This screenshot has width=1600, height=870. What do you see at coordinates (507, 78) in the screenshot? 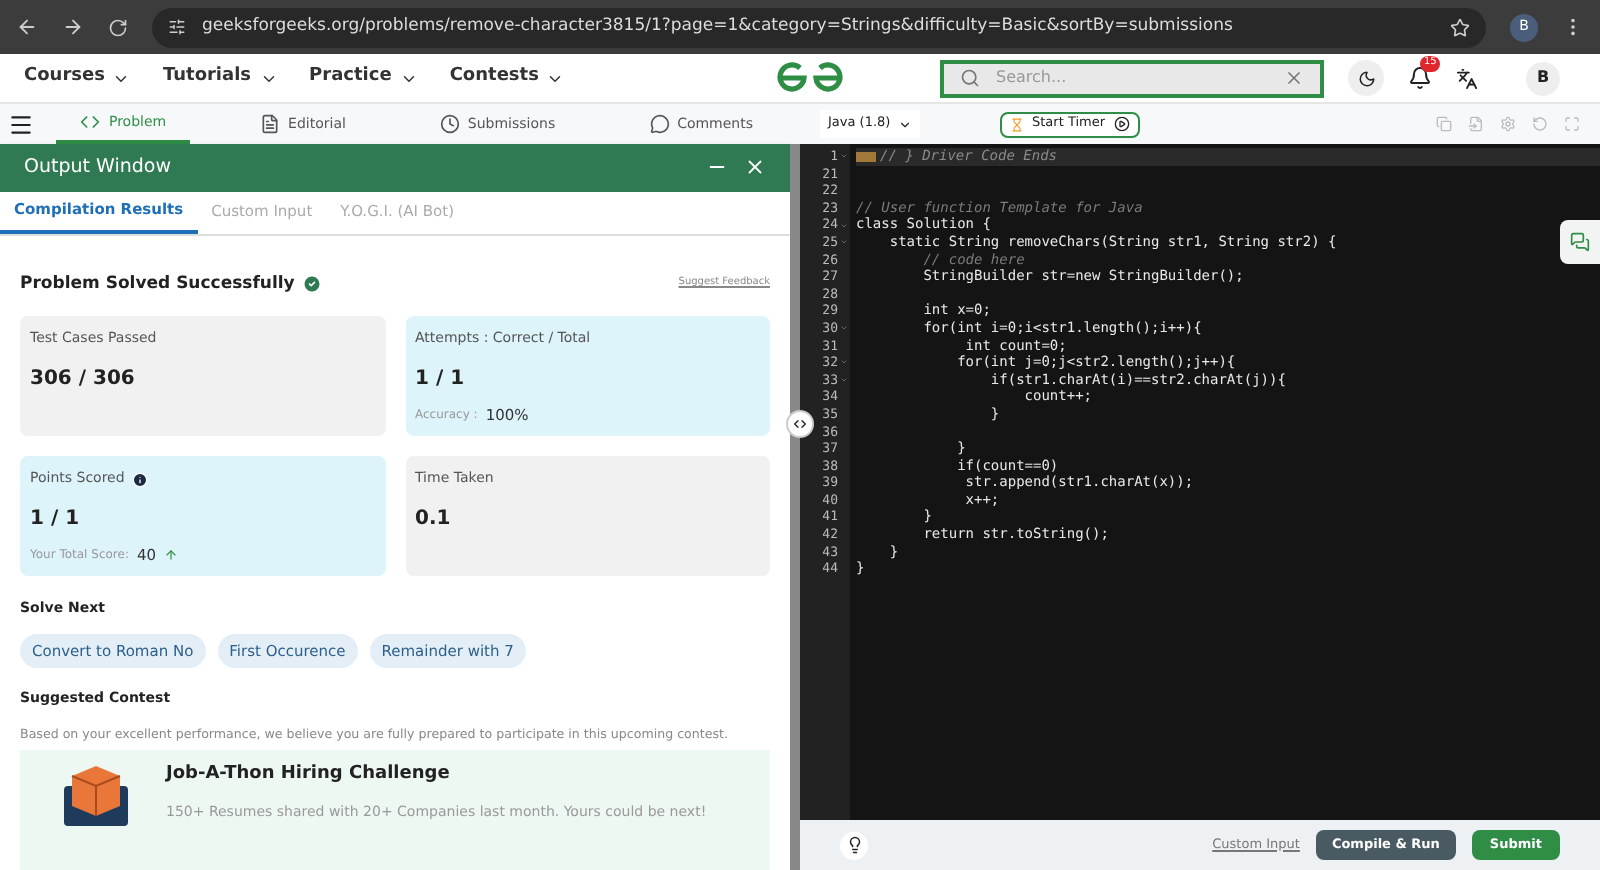
I see `nav-menu: Contests` at bounding box center [507, 78].